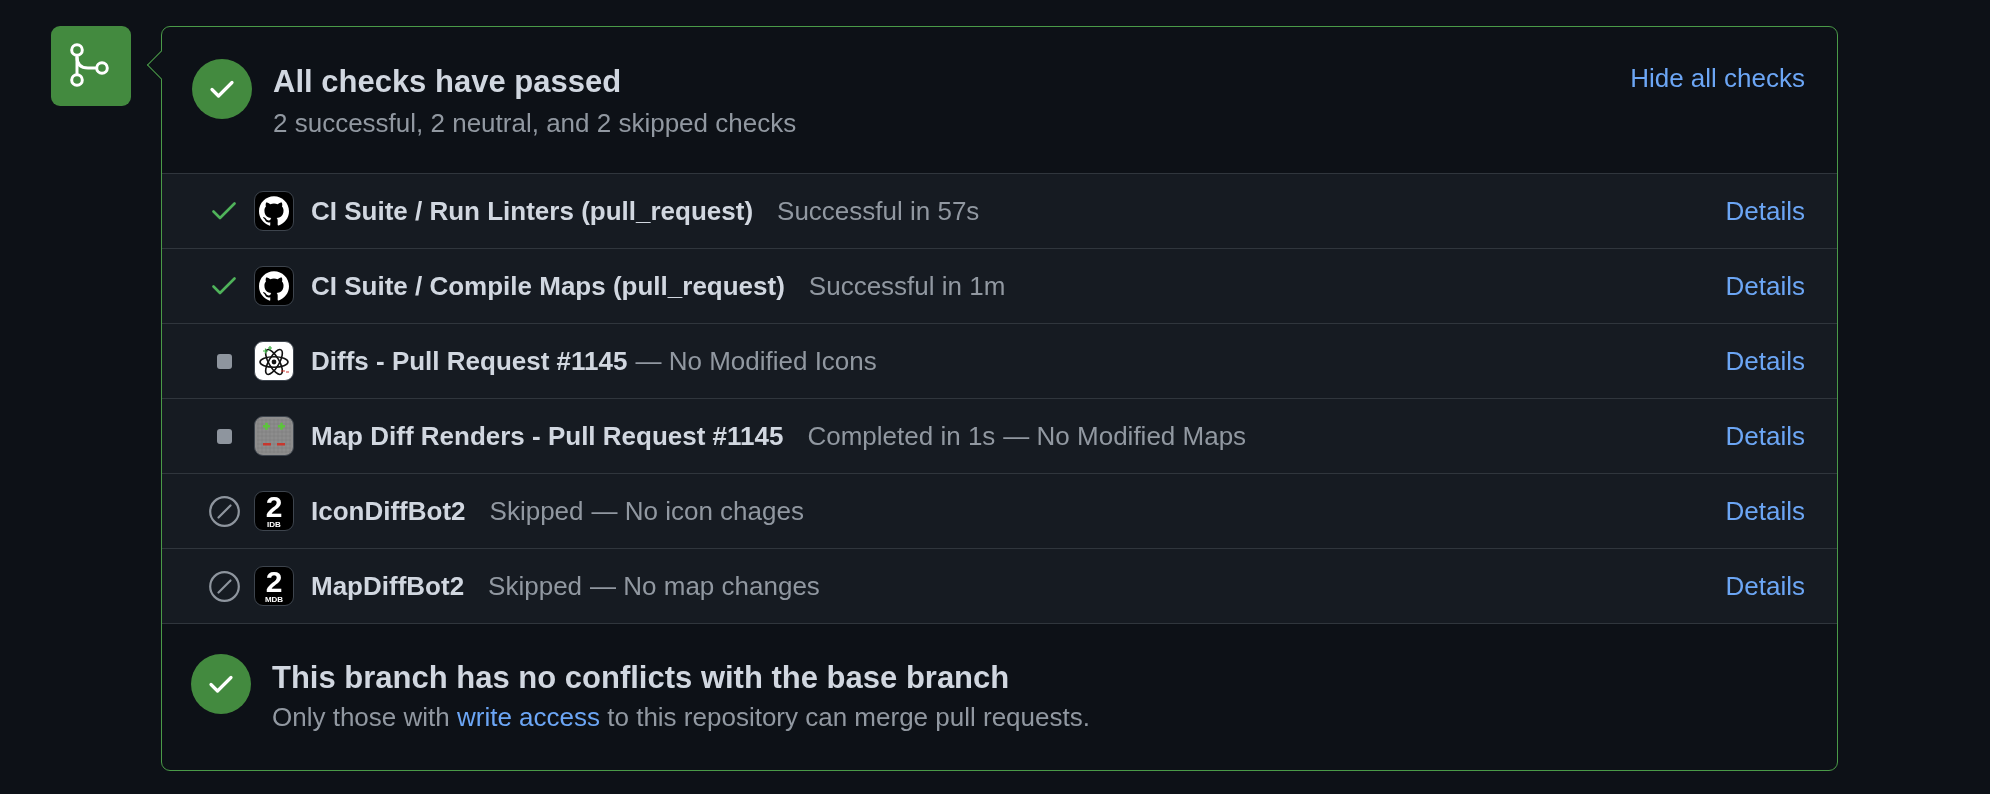 The height and width of the screenshot is (794, 1990). Describe the element at coordinates (532, 211) in the screenshot. I see `check-name: CI Suite / Run Linters (pull_request)` at that location.